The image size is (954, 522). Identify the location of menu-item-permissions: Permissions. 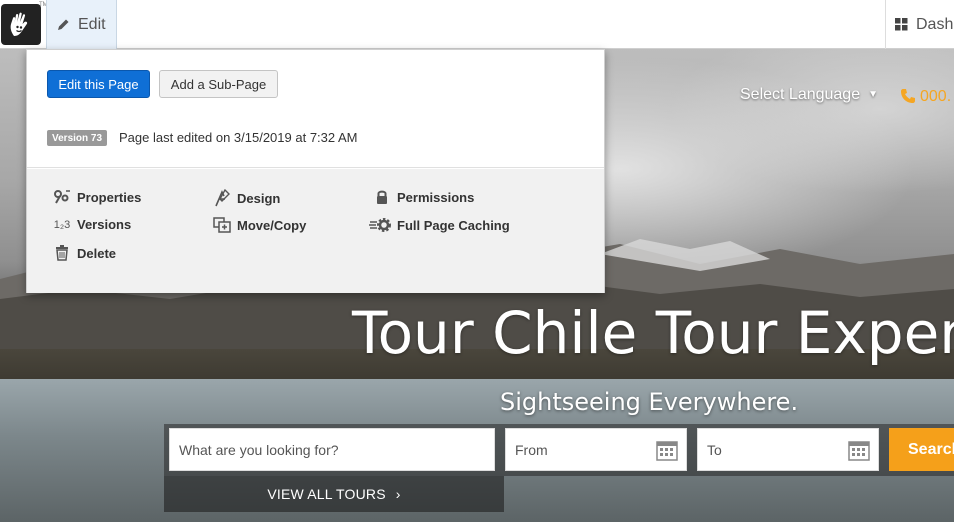
(423, 197).